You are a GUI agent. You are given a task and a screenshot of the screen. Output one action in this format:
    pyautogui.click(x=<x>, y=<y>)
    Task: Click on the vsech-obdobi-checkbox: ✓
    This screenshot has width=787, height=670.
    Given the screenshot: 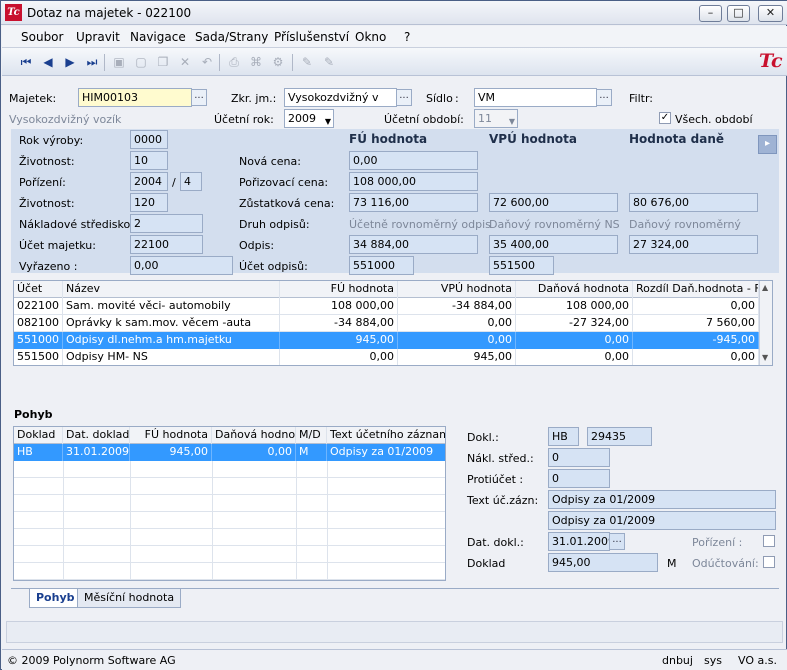 What is the action you would take?
    pyautogui.click(x=665, y=118)
    